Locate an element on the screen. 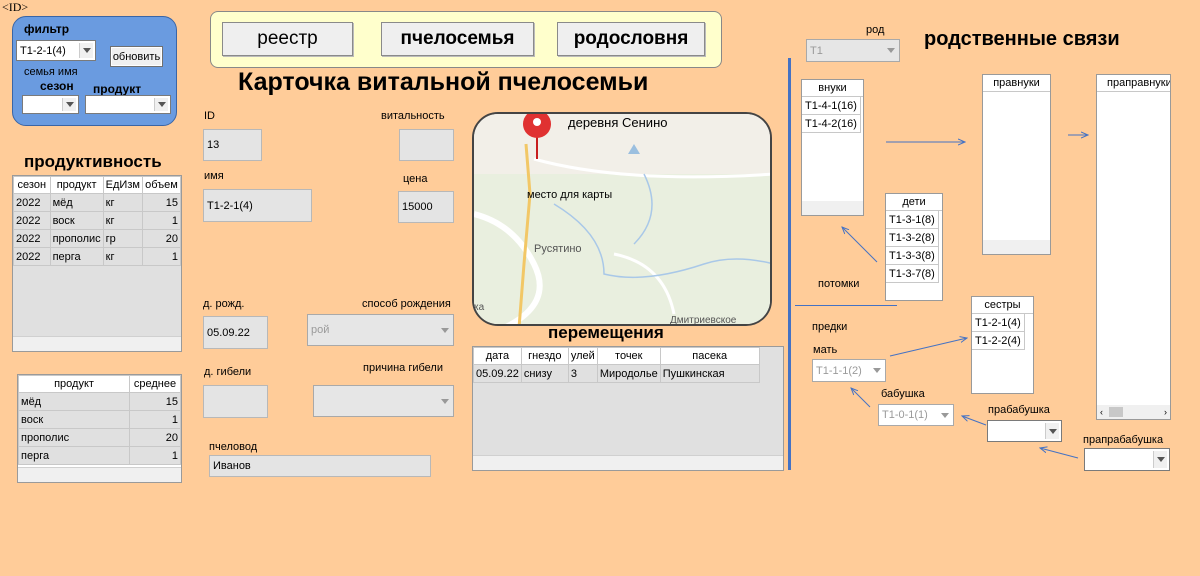 The height and width of the screenshot is (576, 1200). arrow-to-grandchildren is located at coordinates (860, 245).